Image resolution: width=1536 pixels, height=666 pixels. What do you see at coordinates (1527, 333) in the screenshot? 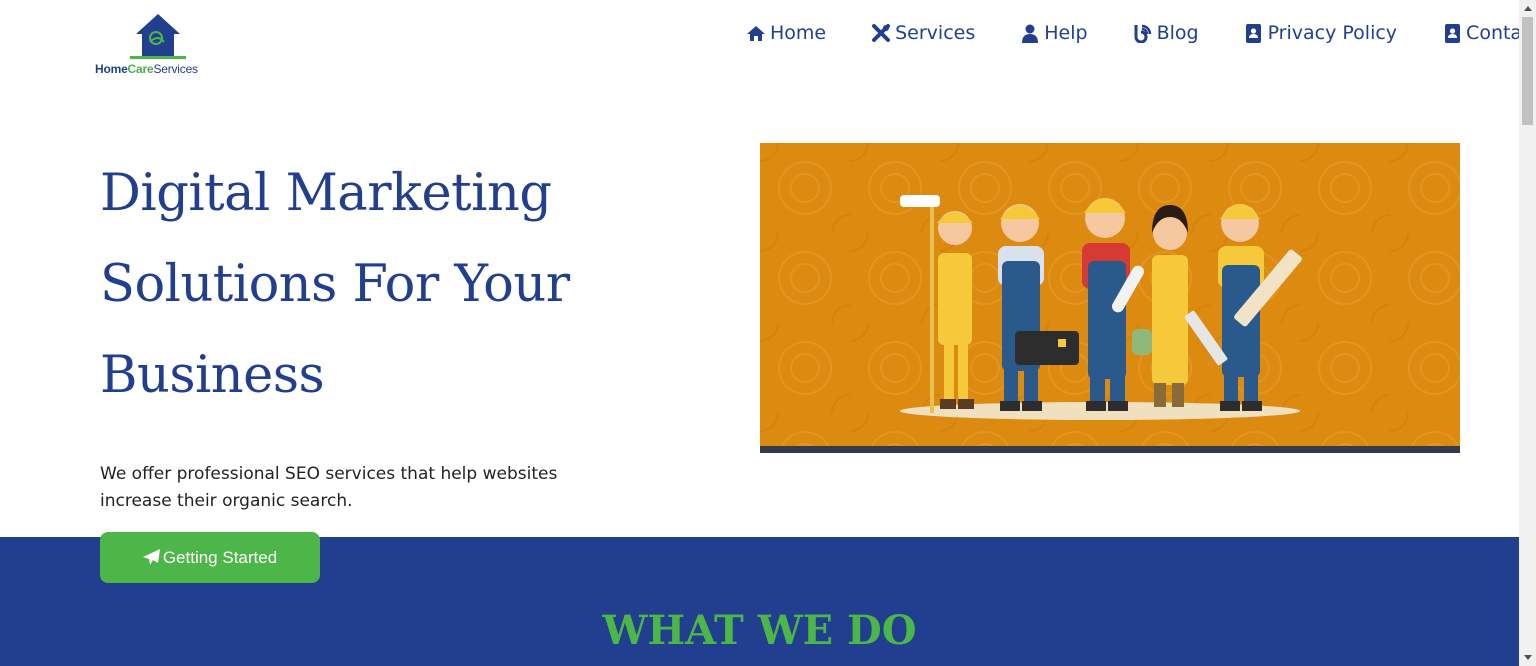
I see `page-scrollbar` at bounding box center [1527, 333].